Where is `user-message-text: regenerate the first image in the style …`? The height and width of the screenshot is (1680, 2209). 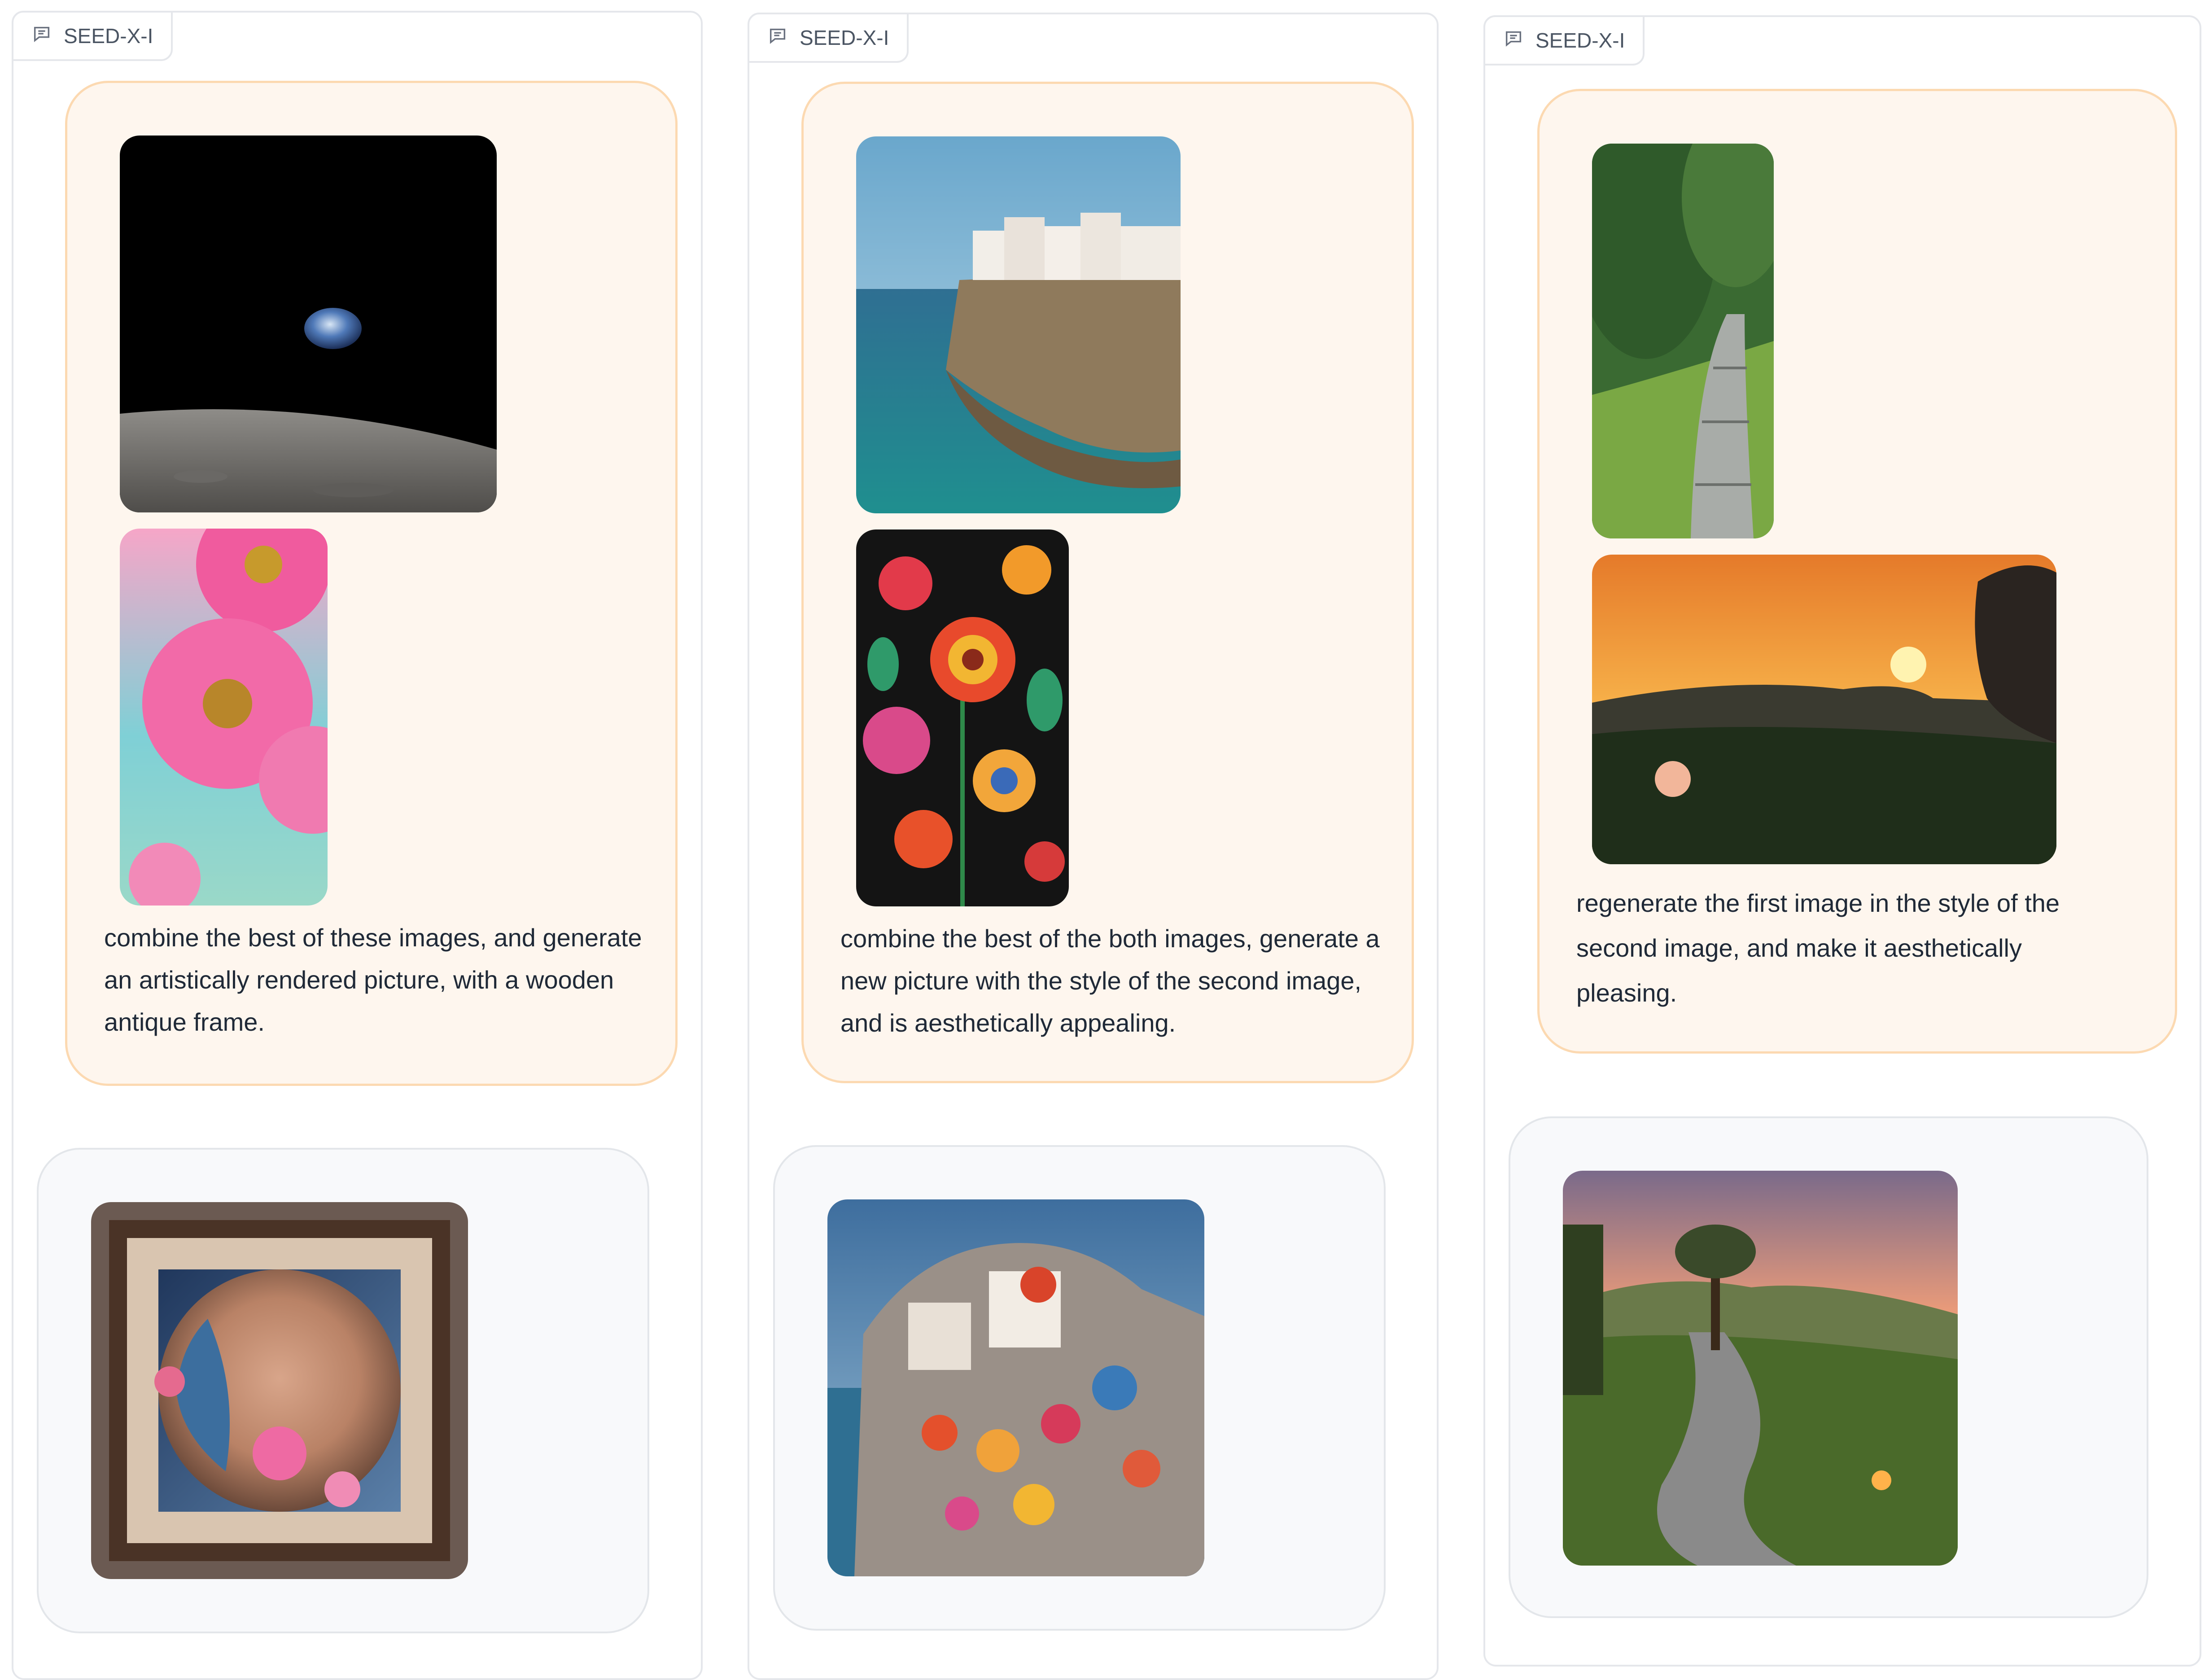 user-message-text: regenerate the first image in the style … is located at coordinates (1818, 948).